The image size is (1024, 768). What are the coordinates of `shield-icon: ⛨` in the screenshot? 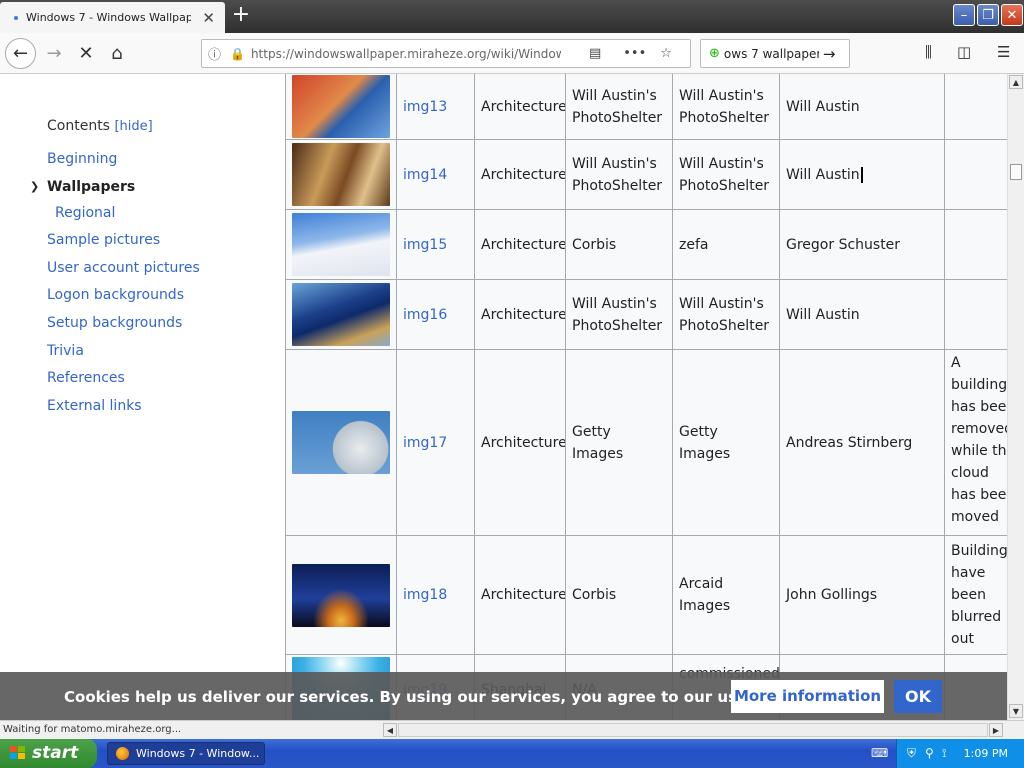 It's located at (911, 753).